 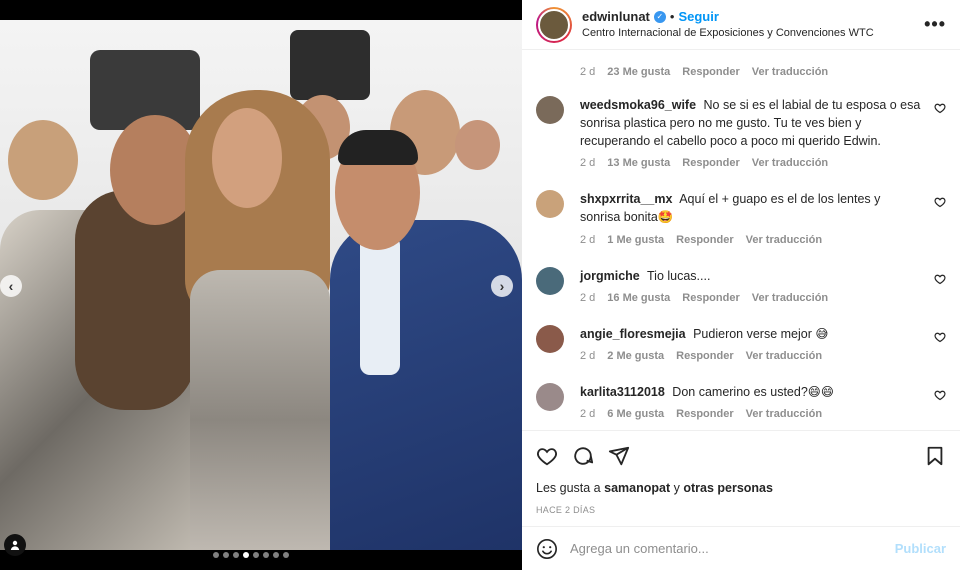 I want to click on comment-likes: 23 Me gusta, so click(x=638, y=72).